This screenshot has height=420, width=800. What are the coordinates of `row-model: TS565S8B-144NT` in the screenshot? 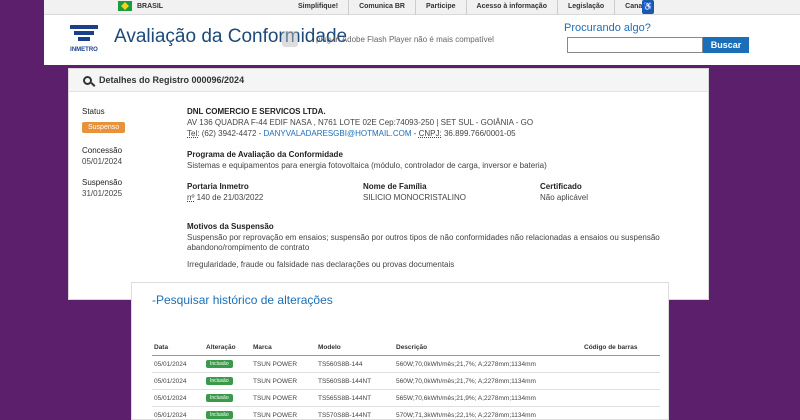 It's located at (355, 398).